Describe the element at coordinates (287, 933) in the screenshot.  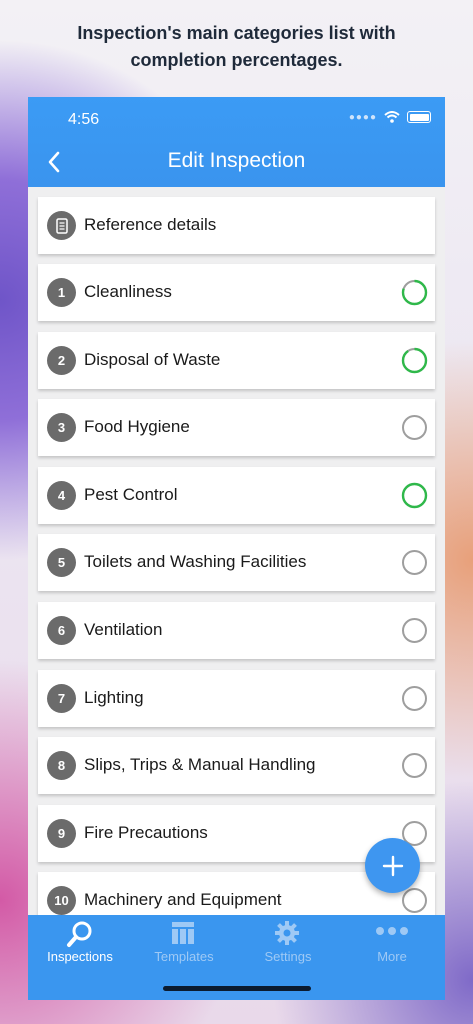
I see `gear-icon` at that location.